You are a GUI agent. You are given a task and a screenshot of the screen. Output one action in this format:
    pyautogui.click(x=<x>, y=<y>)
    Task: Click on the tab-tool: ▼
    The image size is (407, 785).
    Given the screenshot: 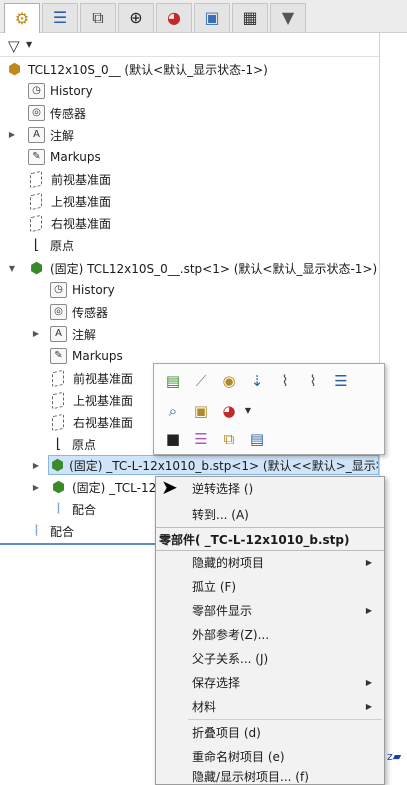 What is the action you would take?
    pyautogui.click(x=288, y=17)
    